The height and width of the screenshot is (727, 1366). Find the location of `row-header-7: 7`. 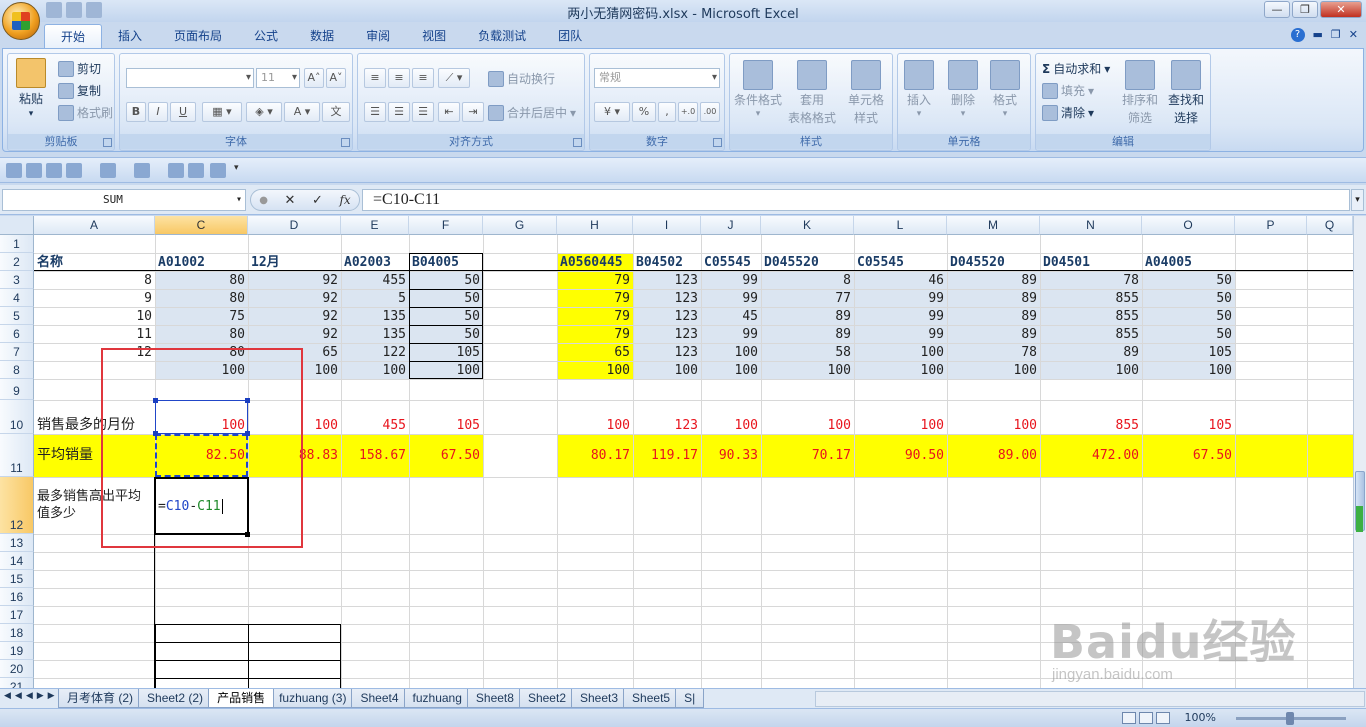

row-header-7: 7 is located at coordinates (17, 352).